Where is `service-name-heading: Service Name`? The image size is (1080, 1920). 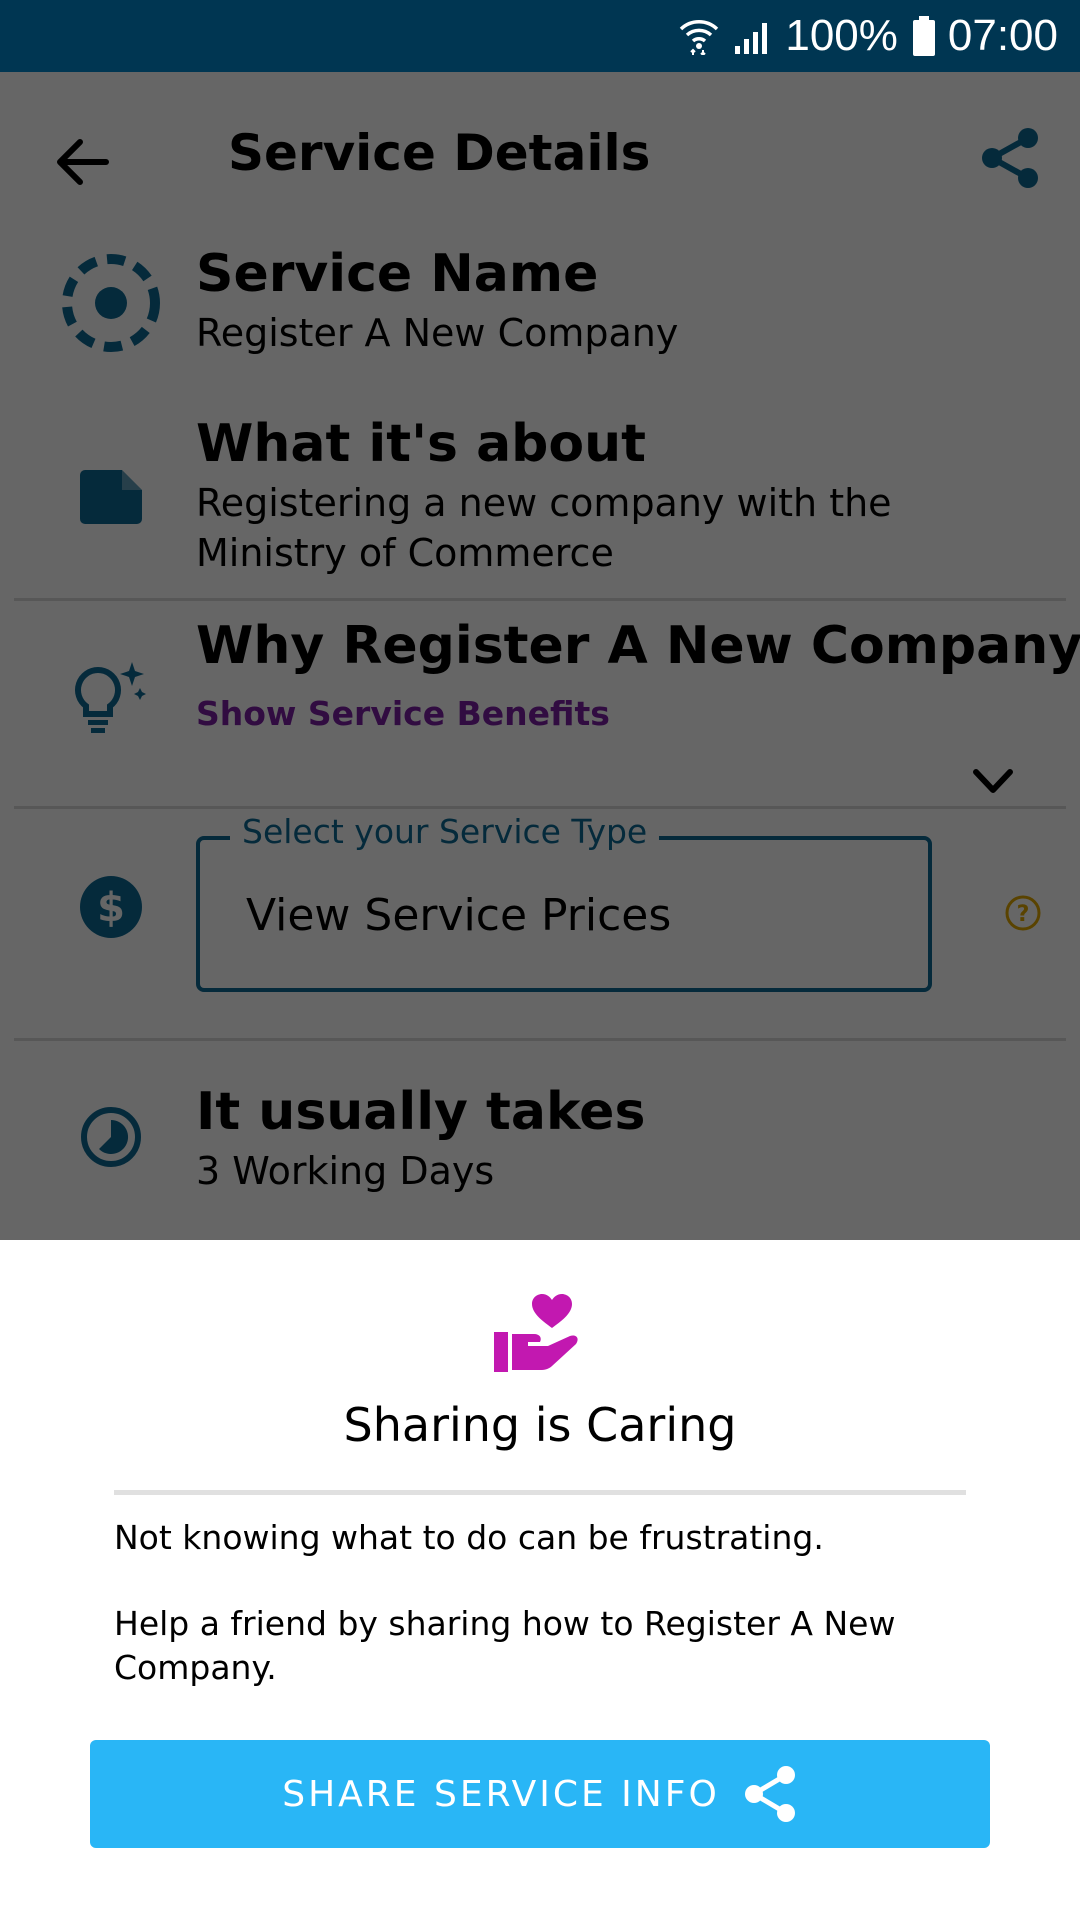
service-name-heading: Service Name is located at coordinates (397, 274).